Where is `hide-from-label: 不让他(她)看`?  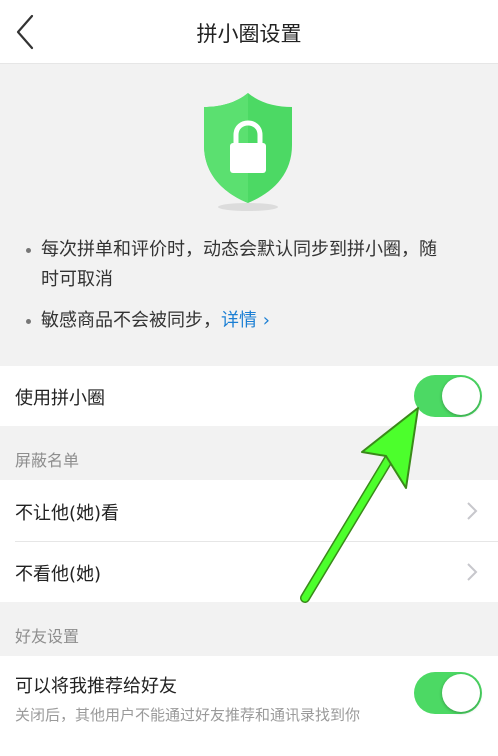
hide-from-label: 不让他(她)看 is located at coordinates (67, 513).